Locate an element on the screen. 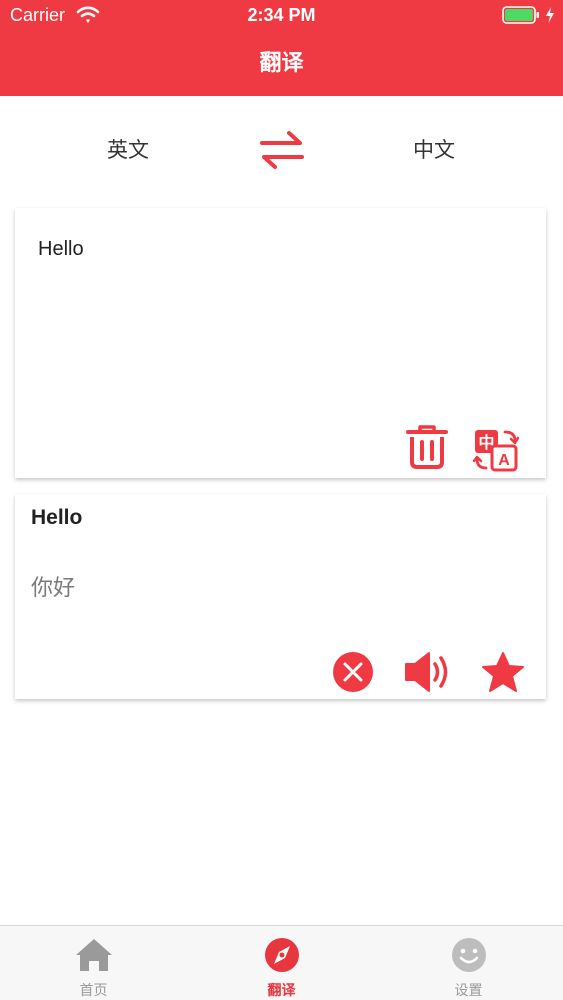 This screenshot has width=563, height=1000. compass-icon is located at coordinates (282, 955).